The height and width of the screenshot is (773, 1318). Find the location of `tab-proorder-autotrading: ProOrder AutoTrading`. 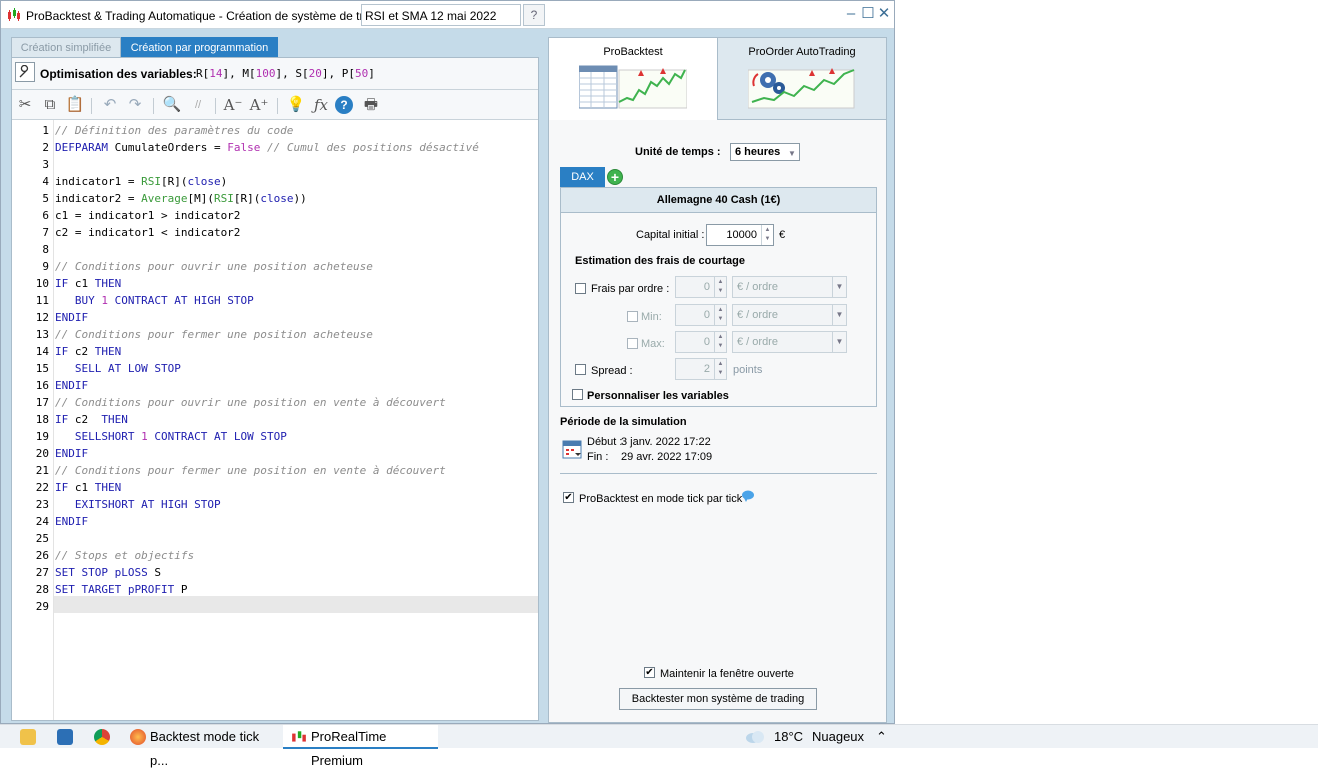

tab-proorder-autotrading: ProOrder AutoTrading is located at coordinates (802, 79).